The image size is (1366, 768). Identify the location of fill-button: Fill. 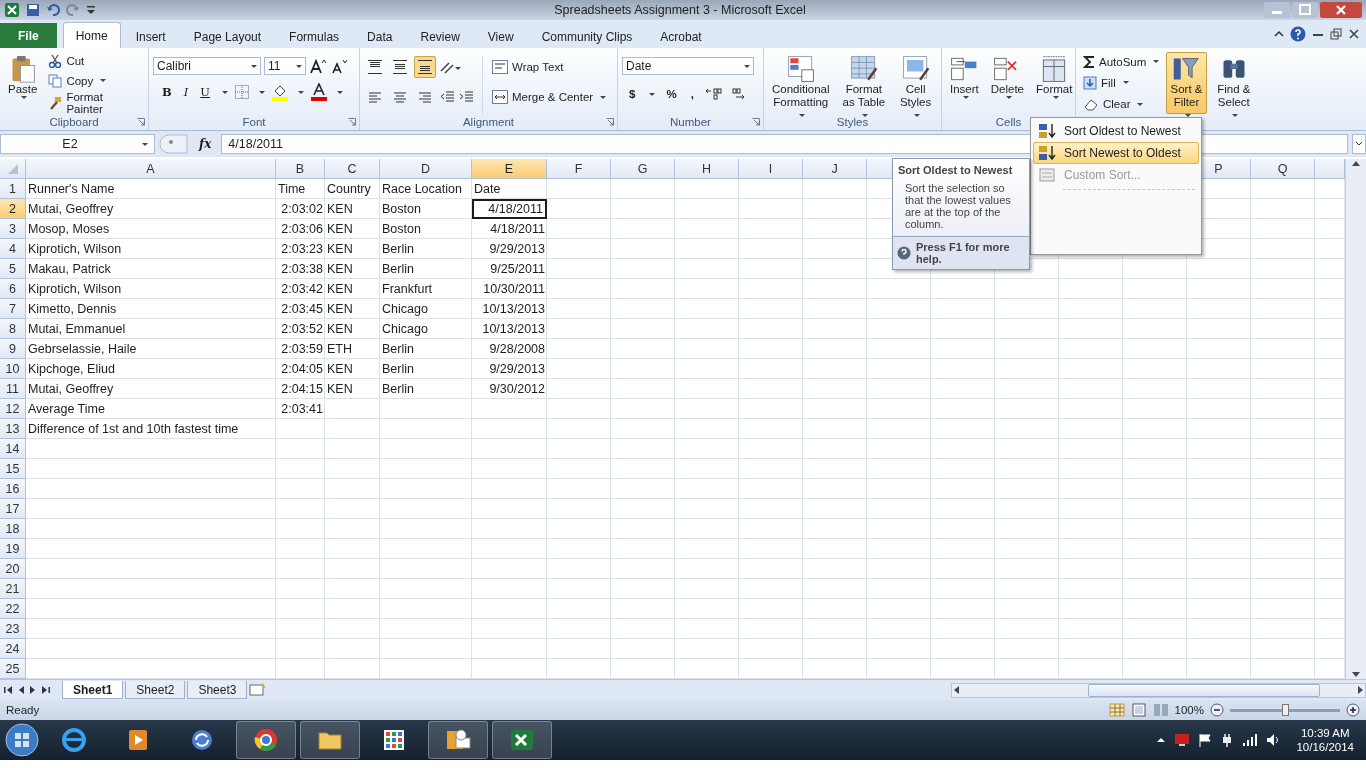
(1121, 83).